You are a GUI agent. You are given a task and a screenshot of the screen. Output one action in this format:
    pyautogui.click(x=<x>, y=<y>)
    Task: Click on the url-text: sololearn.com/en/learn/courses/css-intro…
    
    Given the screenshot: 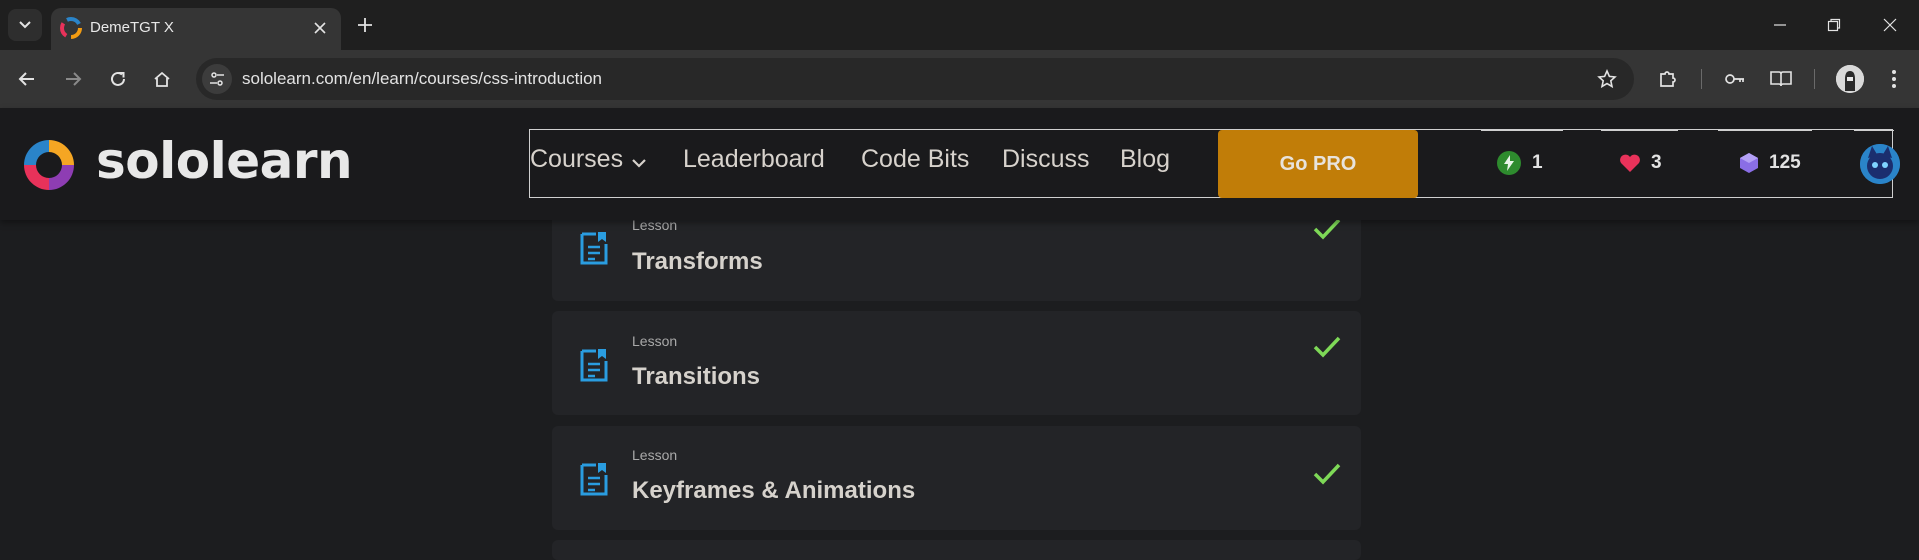 What is the action you would take?
    pyautogui.click(x=422, y=79)
    